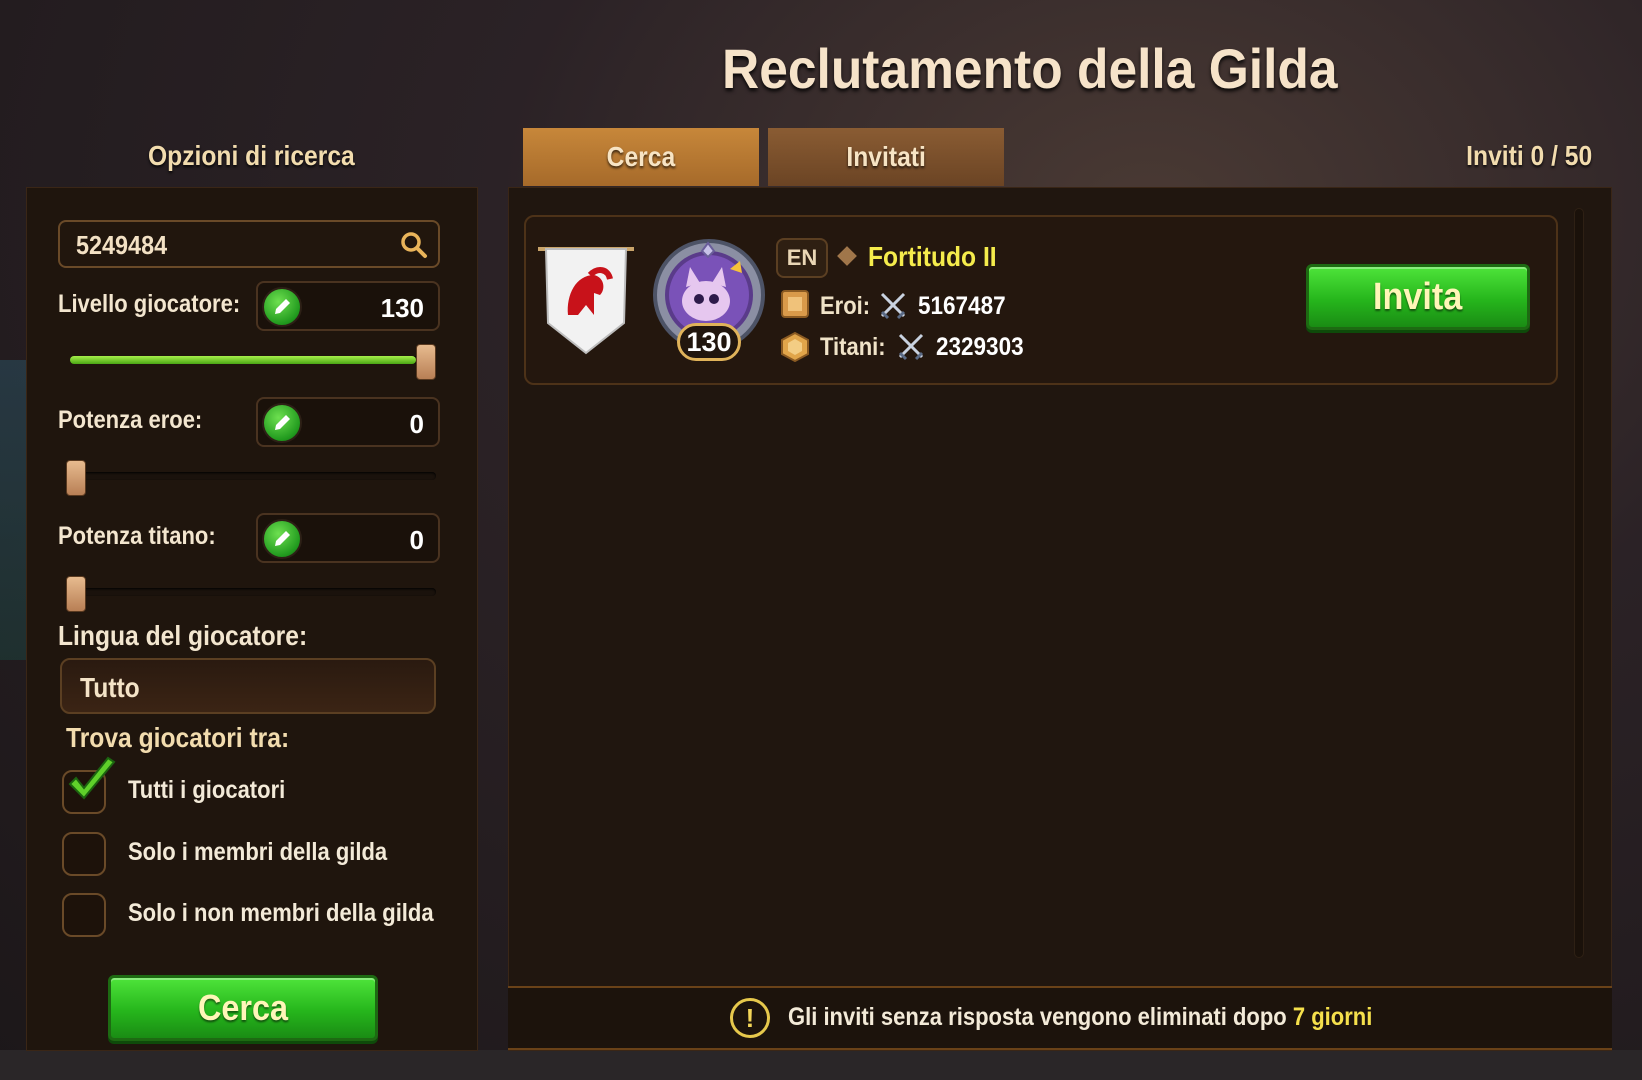 This screenshot has height=1080, width=1642. What do you see at coordinates (402, 308) in the screenshot?
I see `player-level-value: 130` at bounding box center [402, 308].